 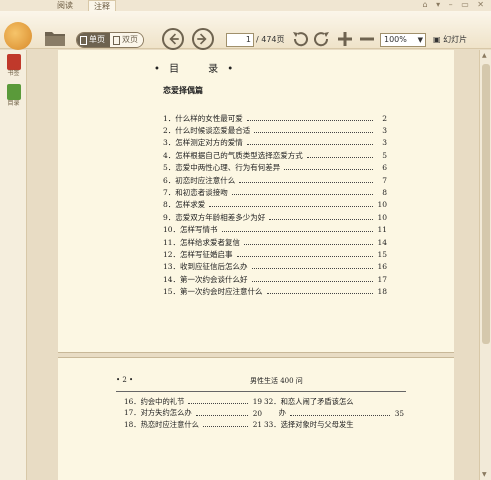 I want to click on chevron-down-icon: ▼, so click(x=420, y=40).